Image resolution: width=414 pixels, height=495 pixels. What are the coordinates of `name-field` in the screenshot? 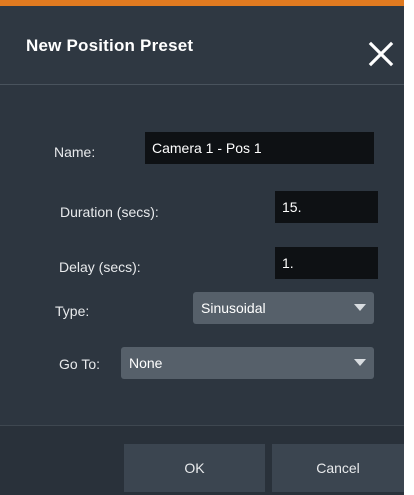 It's located at (259, 148).